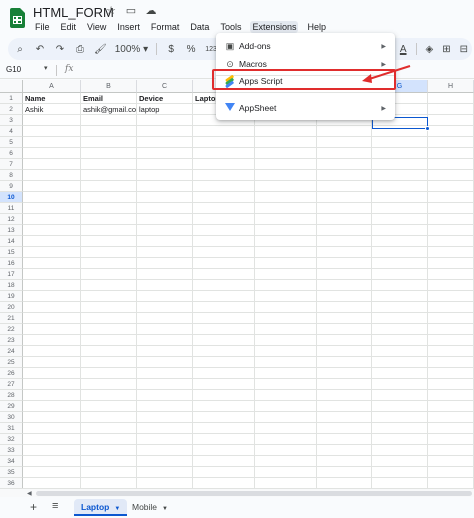  What do you see at coordinates (111, 10) in the screenshot?
I see `star-icon: ☆` at bounding box center [111, 10].